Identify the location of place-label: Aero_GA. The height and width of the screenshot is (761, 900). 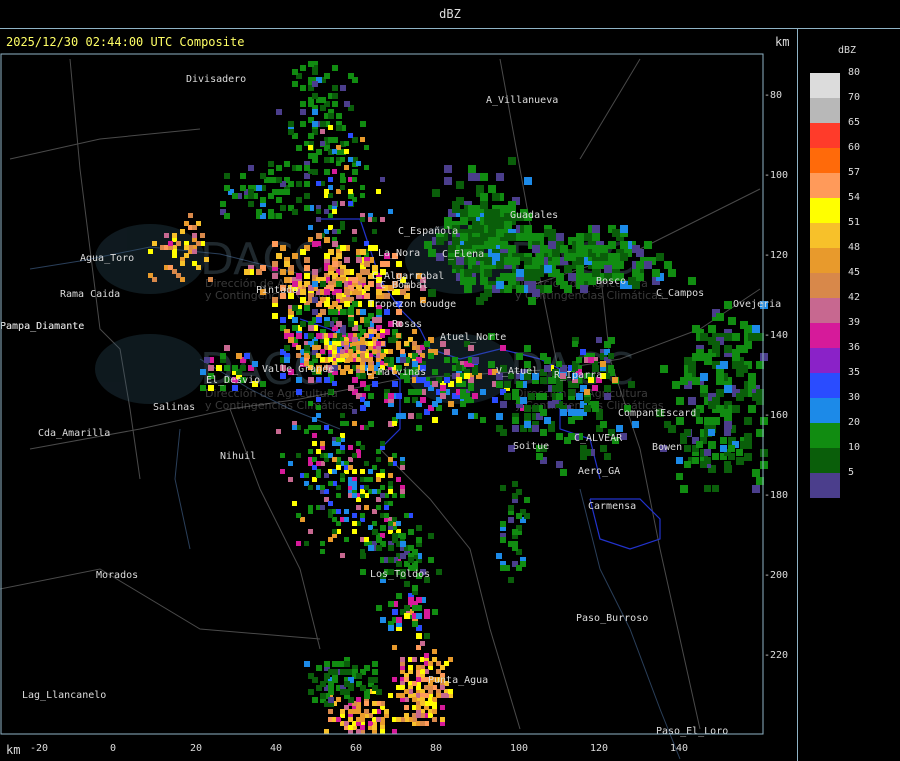
(599, 471).